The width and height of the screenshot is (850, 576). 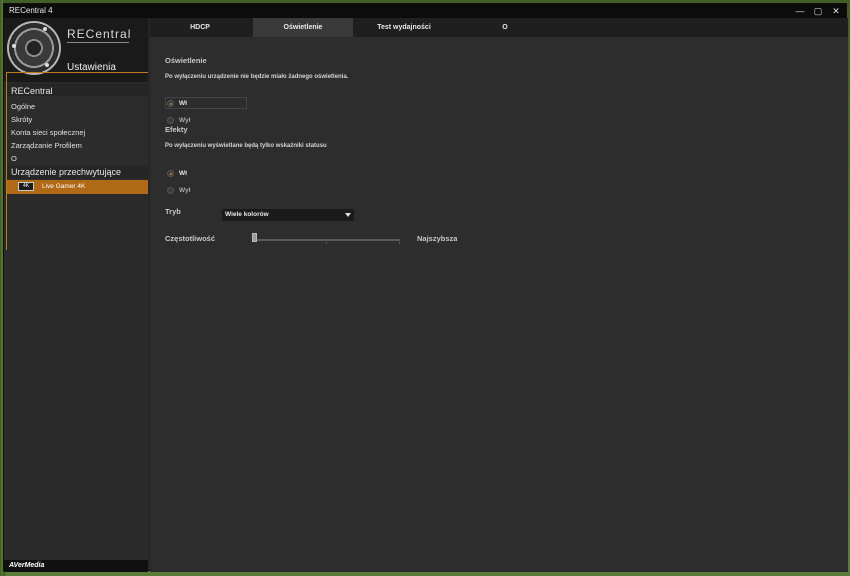 I want to click on window-controls: — ▢ ✕, so click(x=818, y=11).